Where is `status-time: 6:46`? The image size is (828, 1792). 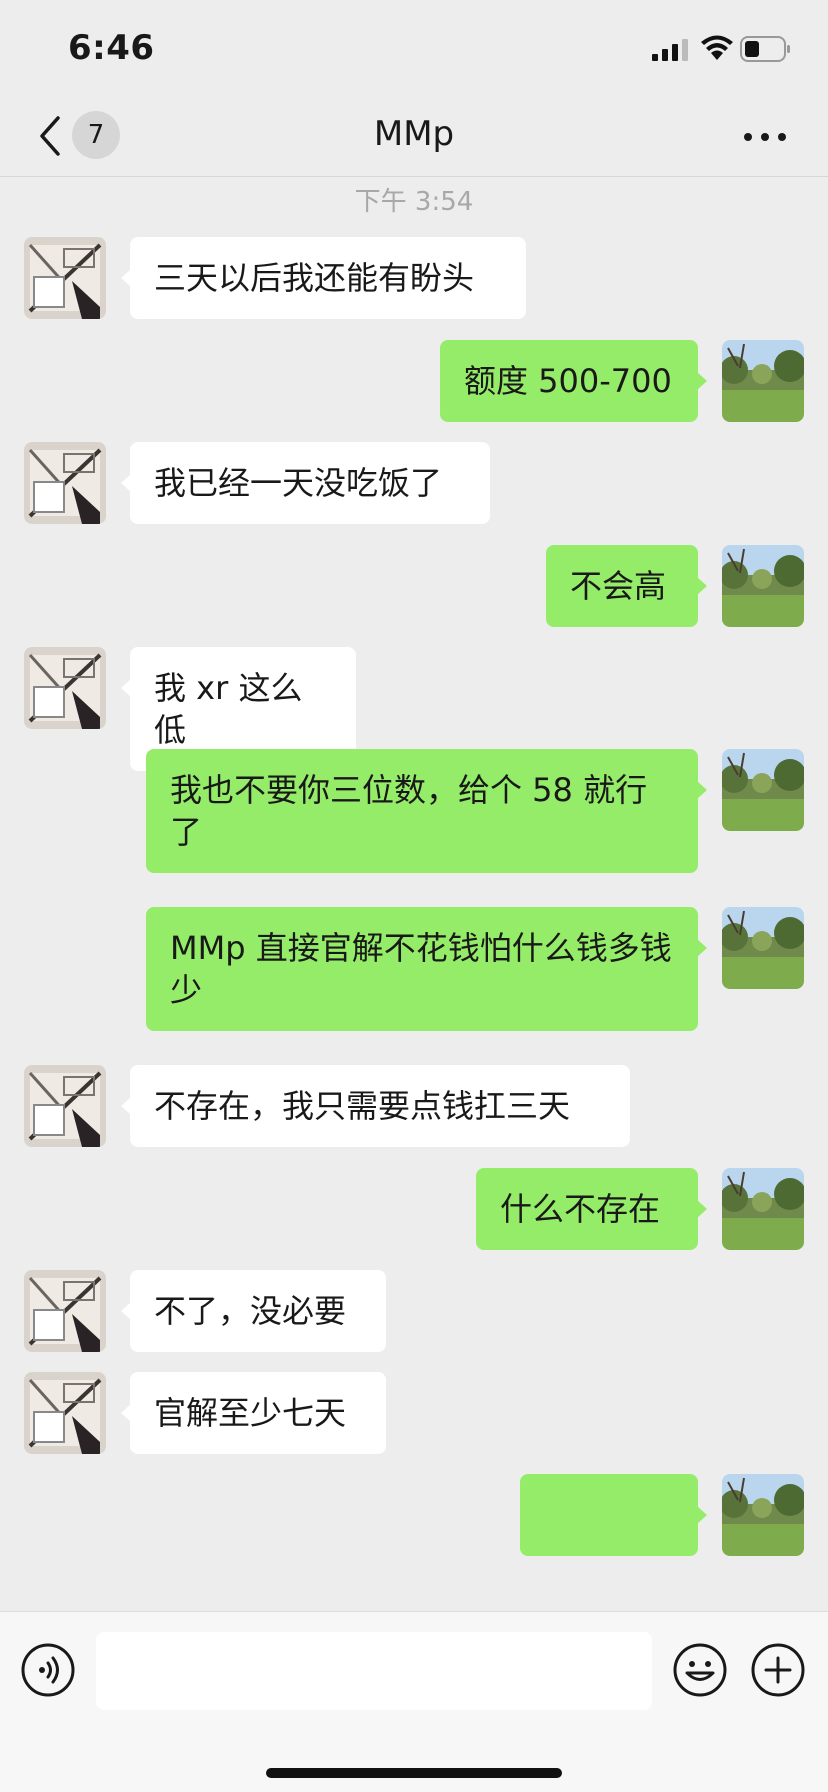
status-time: 6:46 is located at coordinates (111, 48).